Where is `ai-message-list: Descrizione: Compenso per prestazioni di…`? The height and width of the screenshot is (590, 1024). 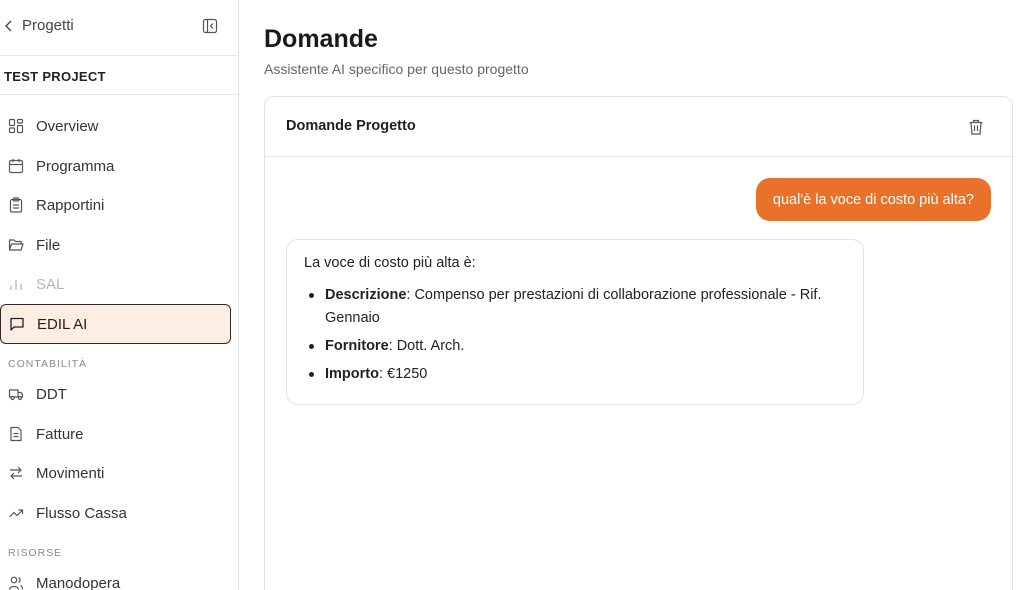 ai-message-list: Descrizione: Compenso per prestazioni di… is located at coordinates (575, 335).